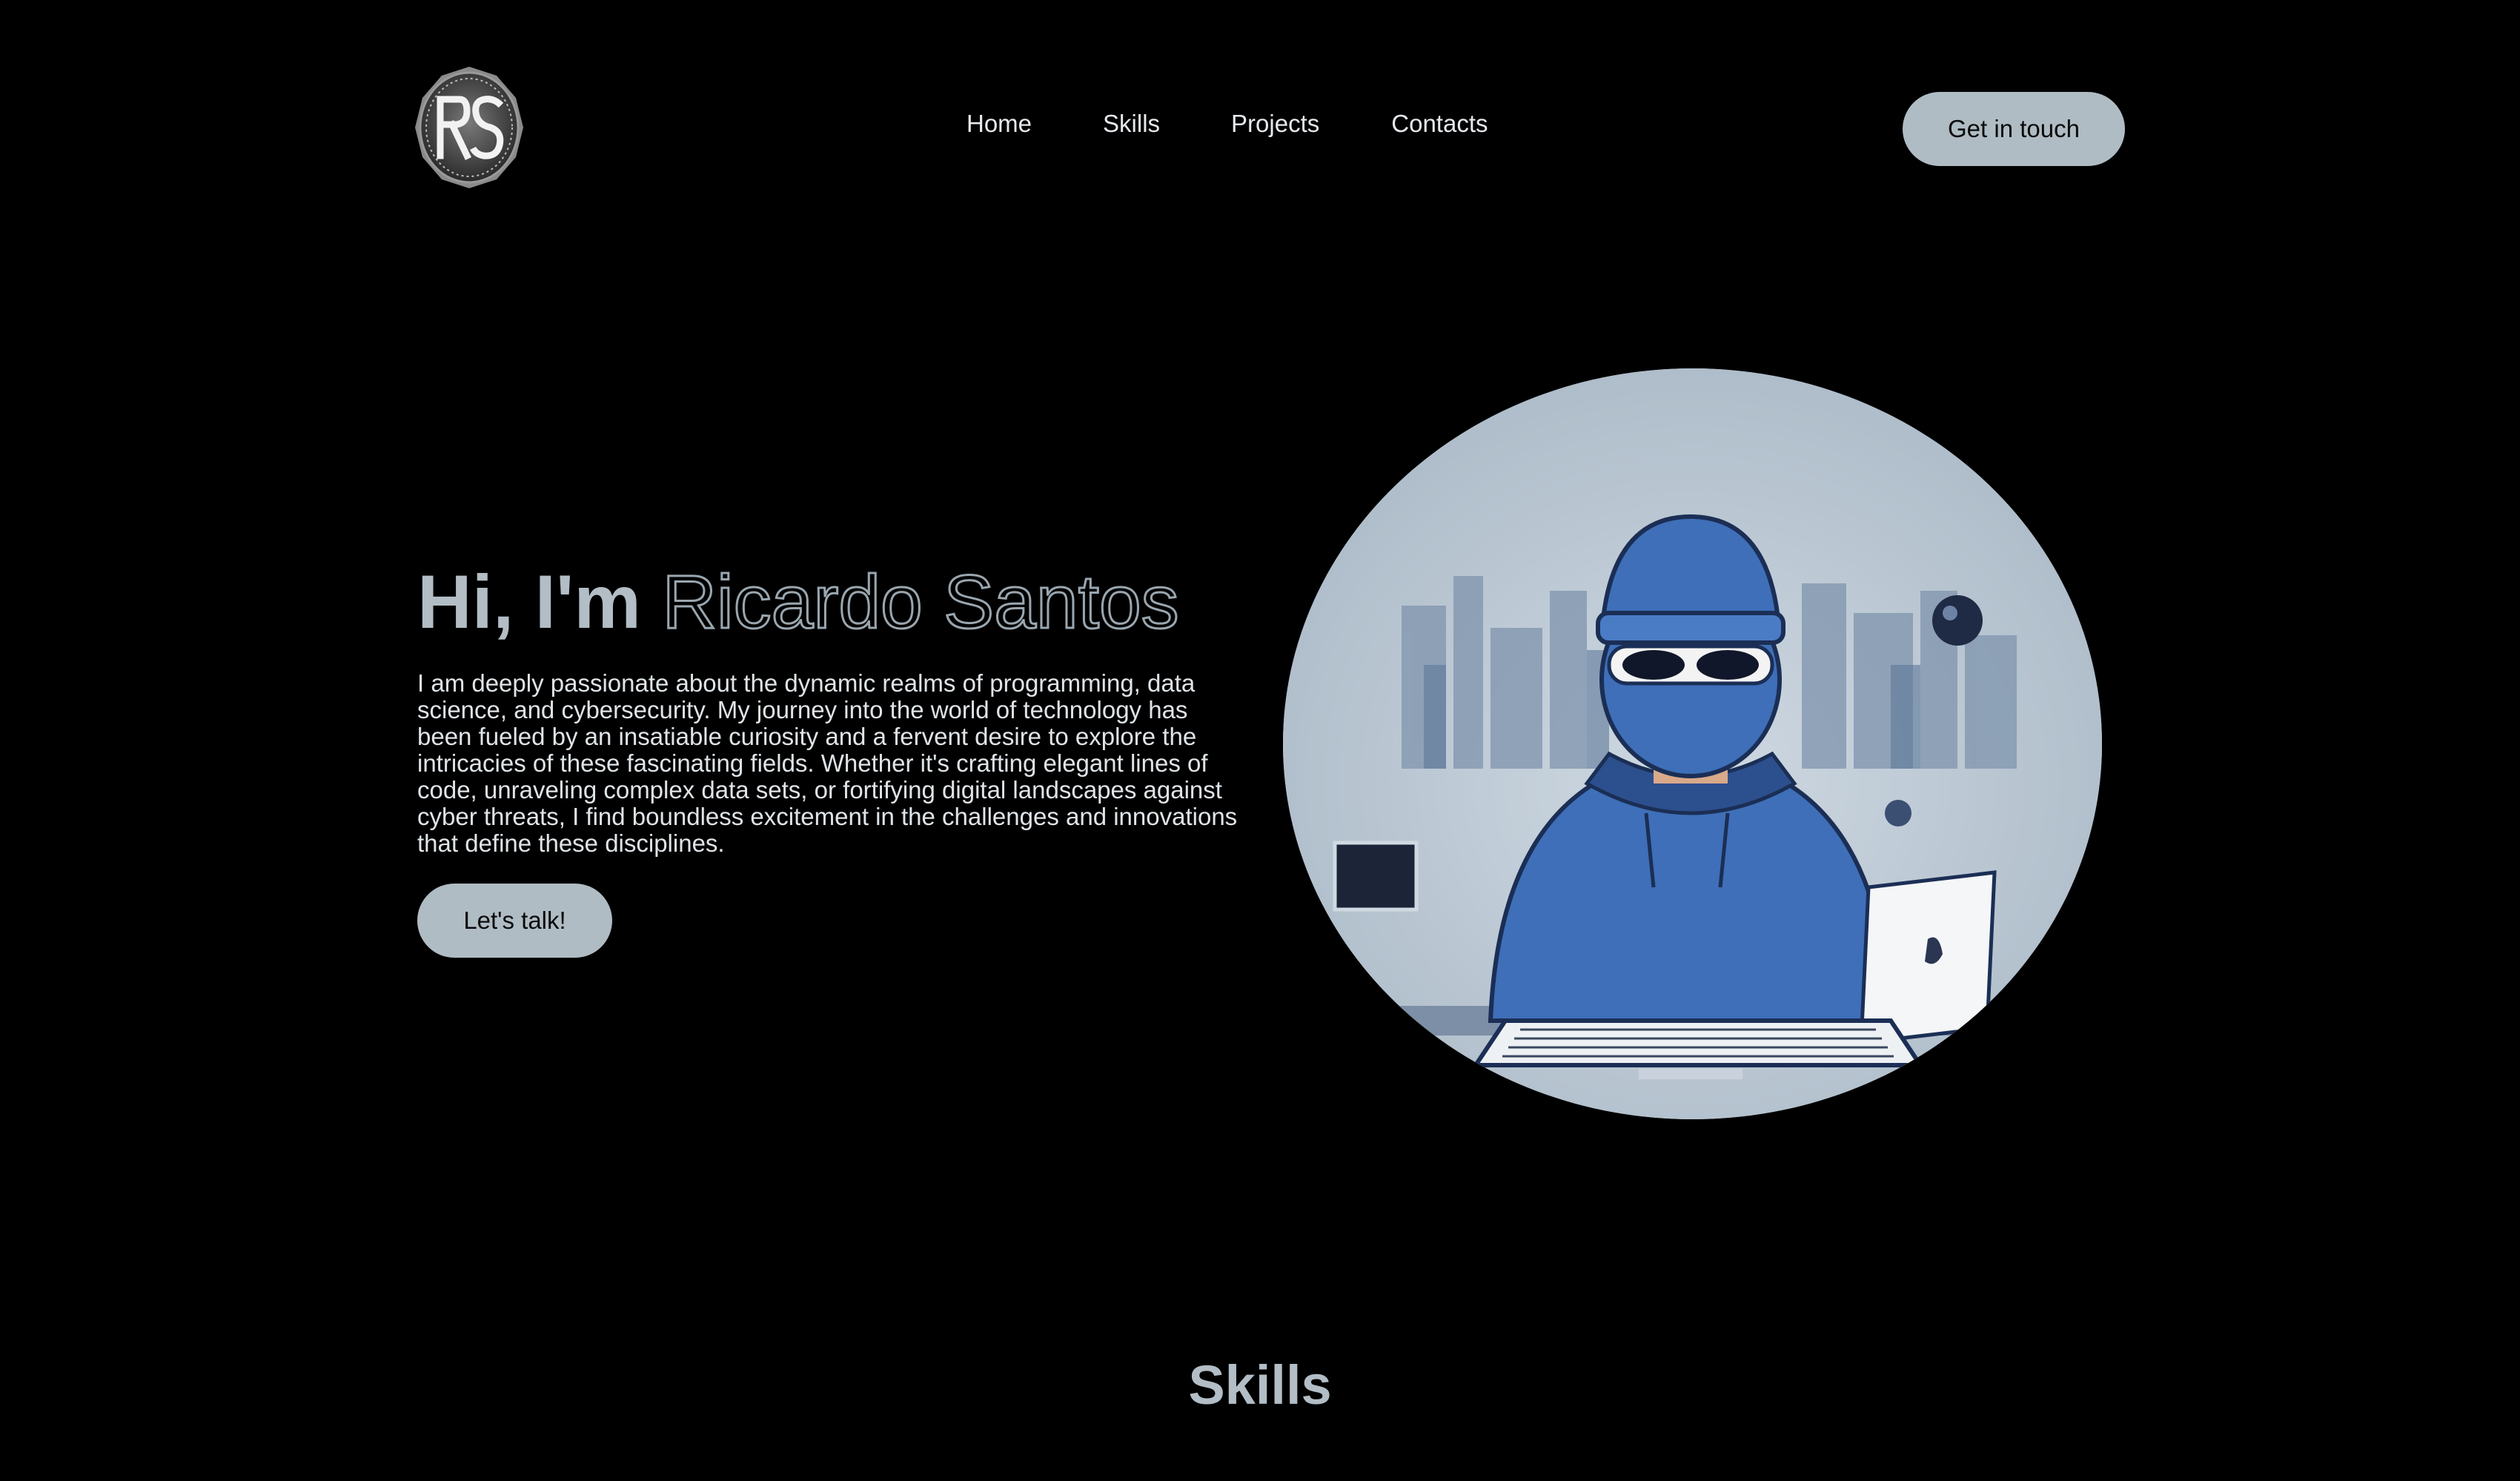  Describe the element at coordinates (529, 602) in the screenshot. I see `hero-greeting: Hi, I'm` at that location.